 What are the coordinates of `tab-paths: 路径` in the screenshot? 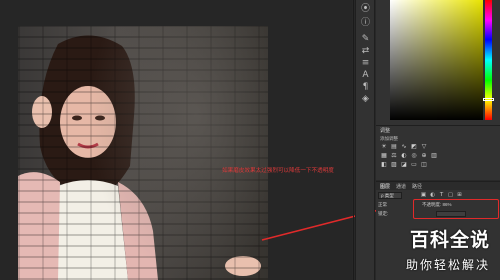 It's located at (417, 186).